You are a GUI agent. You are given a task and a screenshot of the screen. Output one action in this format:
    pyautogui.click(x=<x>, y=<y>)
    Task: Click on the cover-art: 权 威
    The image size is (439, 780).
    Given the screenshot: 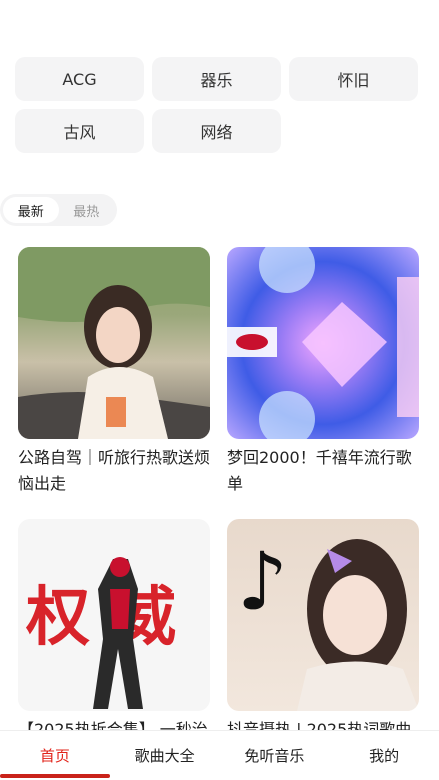 What is the action you would take?
    pyautogui.click(x=100, y=633)
    